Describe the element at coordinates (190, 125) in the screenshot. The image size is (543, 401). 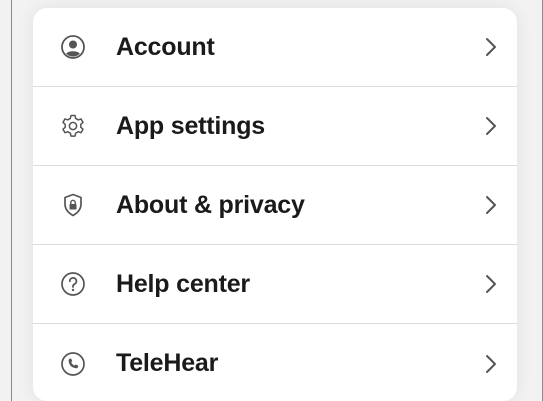
I see `menu-item-label: App settings` at that location.